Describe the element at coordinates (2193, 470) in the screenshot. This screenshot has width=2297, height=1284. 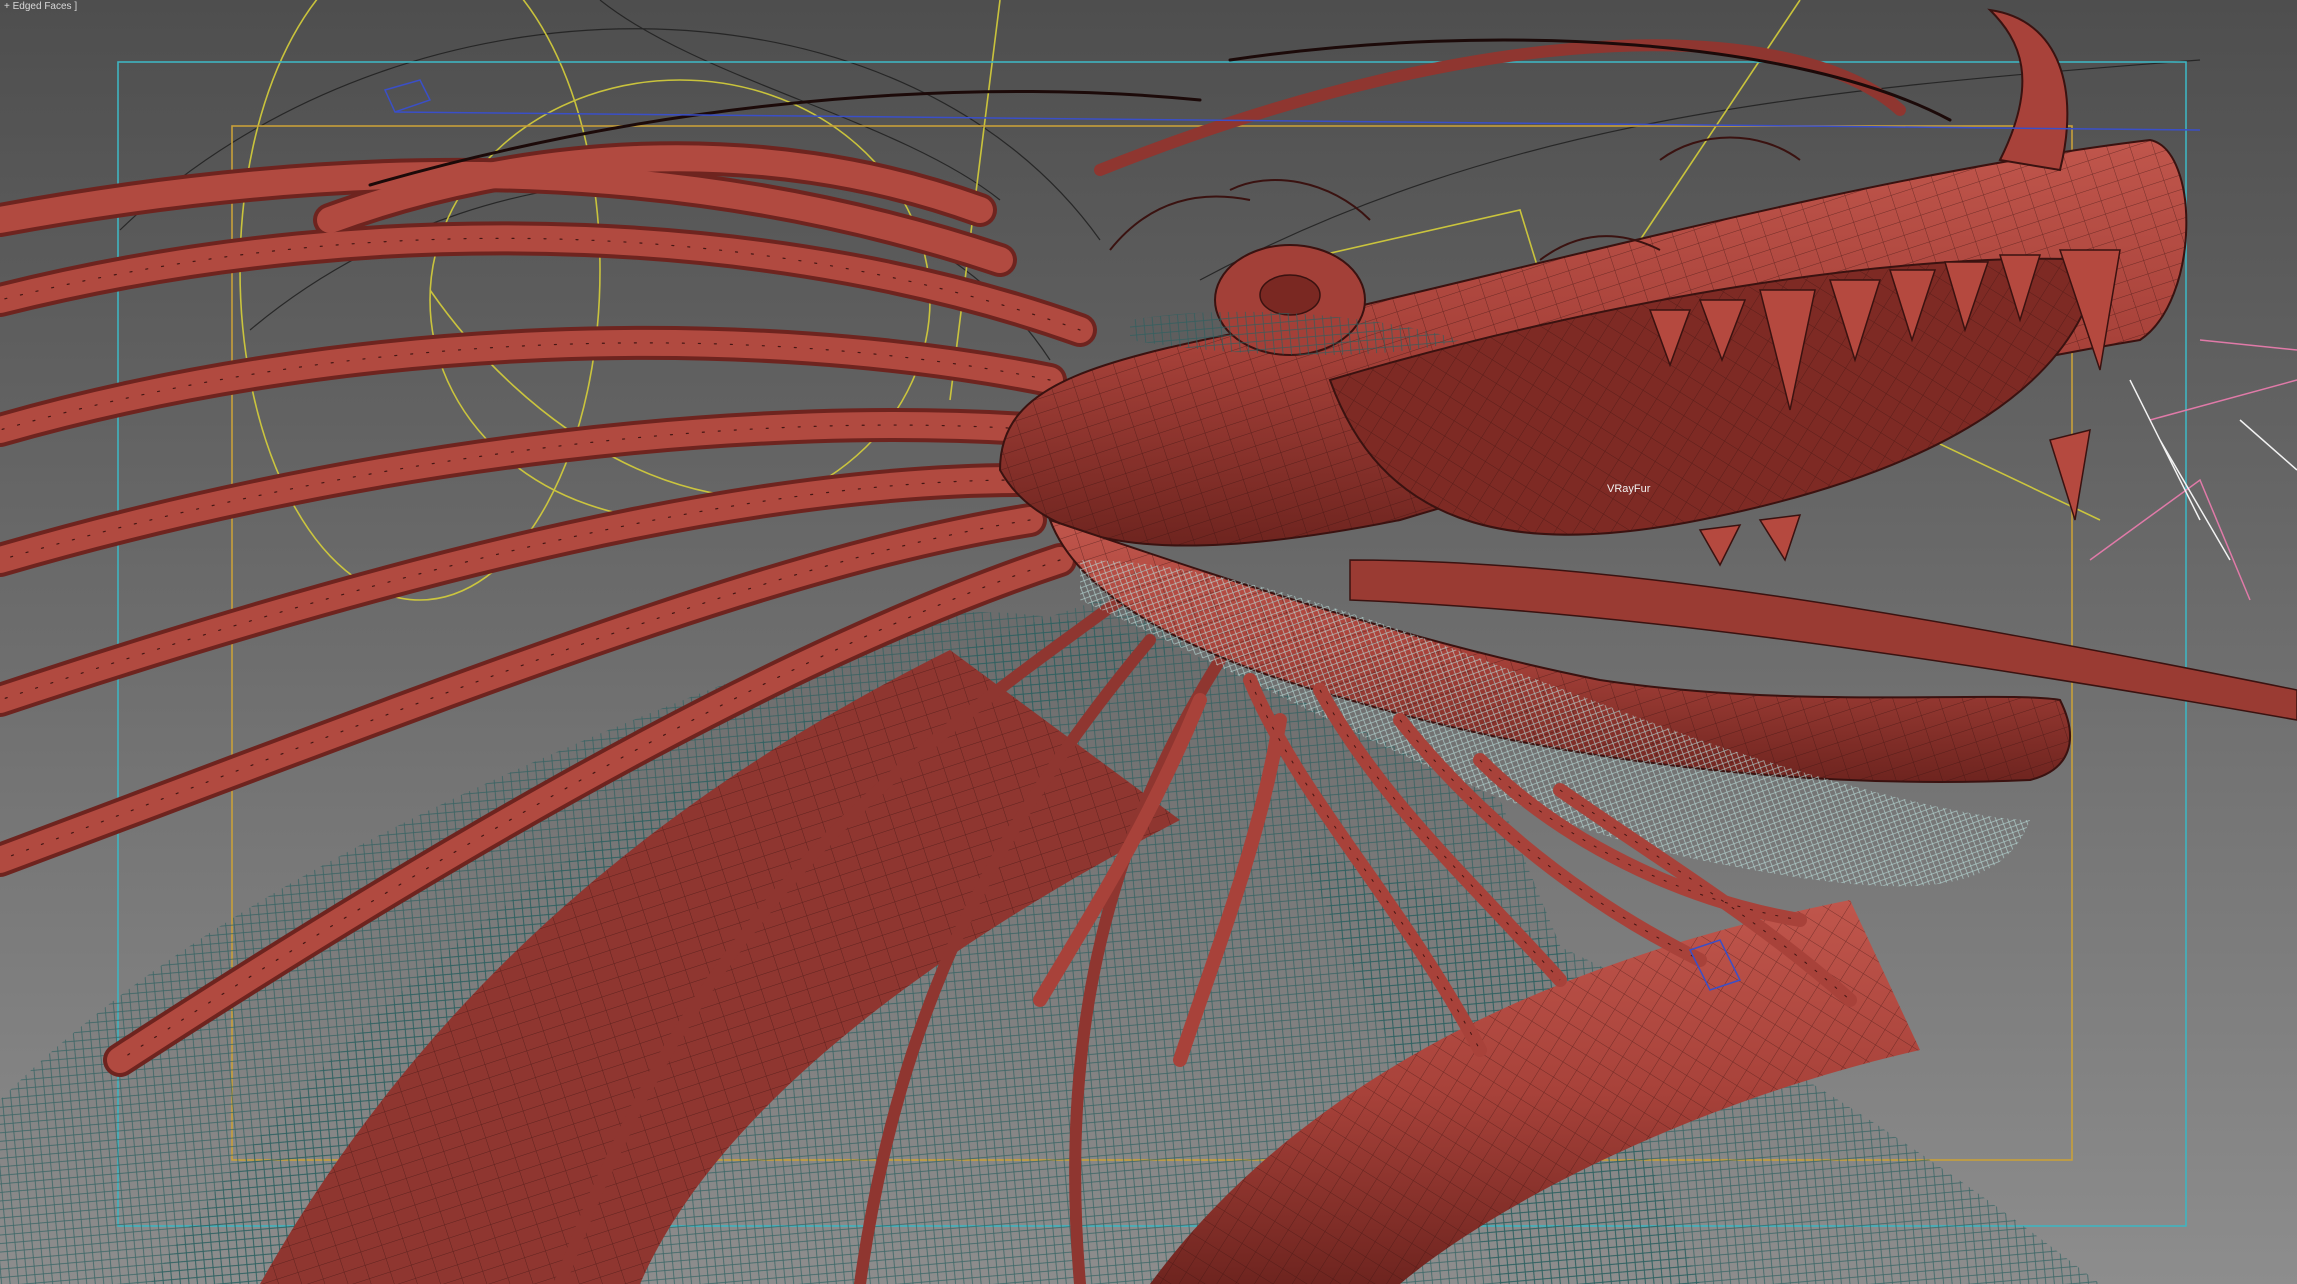
I see `light-gizmos` at that location.